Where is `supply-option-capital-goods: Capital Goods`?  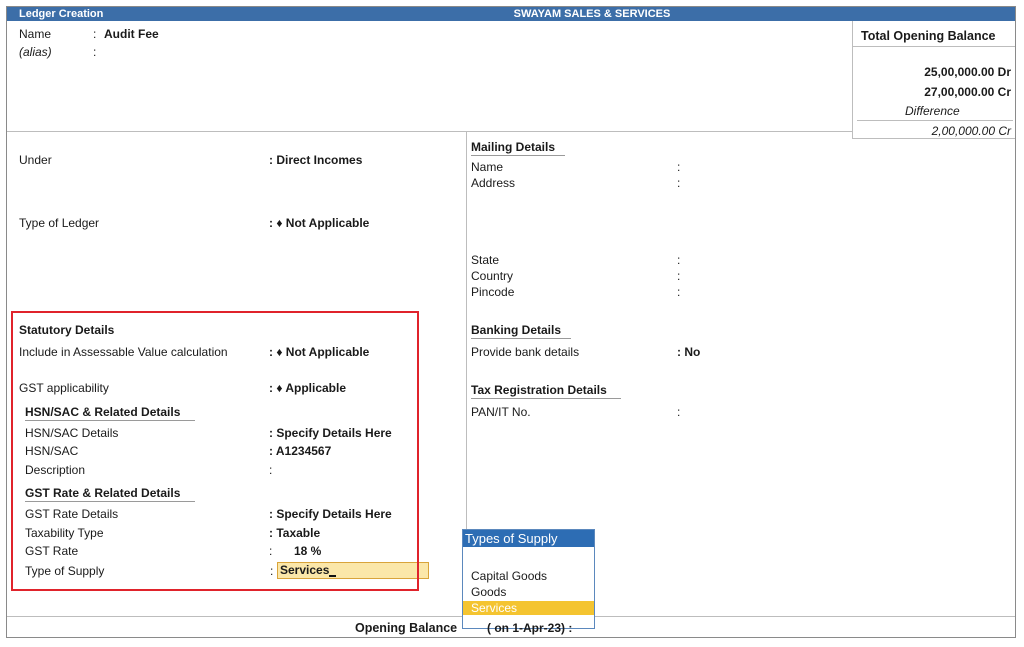
supply-option-capital-goods: Capital Goods is located at coordinates (528, 576).